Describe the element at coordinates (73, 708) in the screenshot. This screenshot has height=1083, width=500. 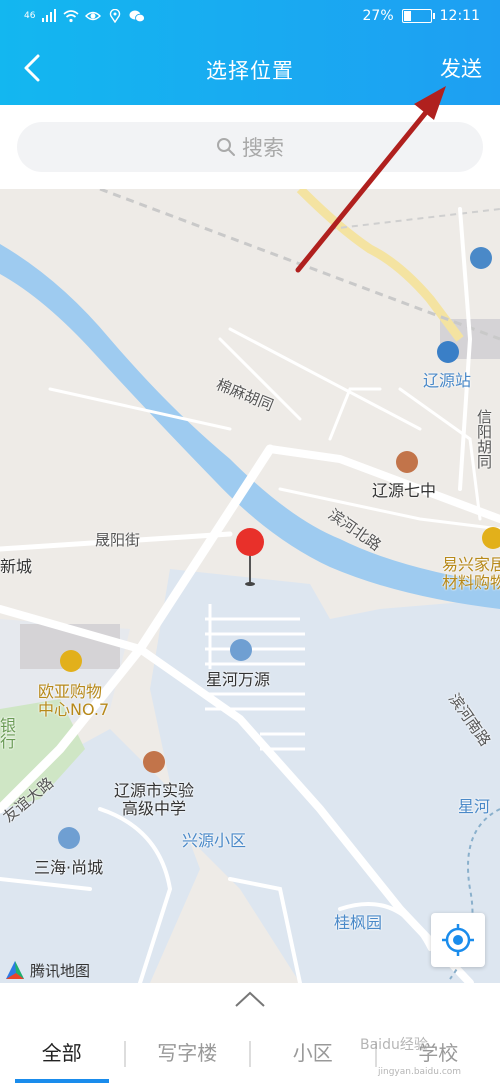
I see `poi-ouya-line2: 中心NO.7` at that location.